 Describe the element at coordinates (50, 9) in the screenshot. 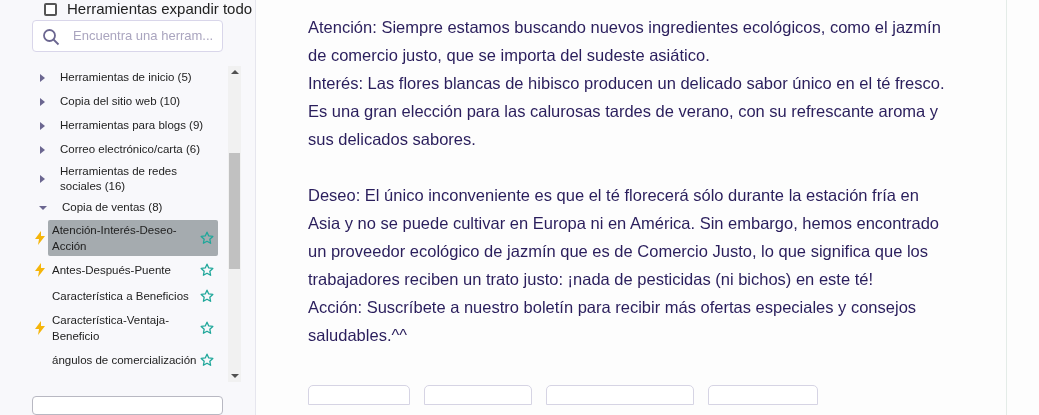

I see `checkbox` at that location.